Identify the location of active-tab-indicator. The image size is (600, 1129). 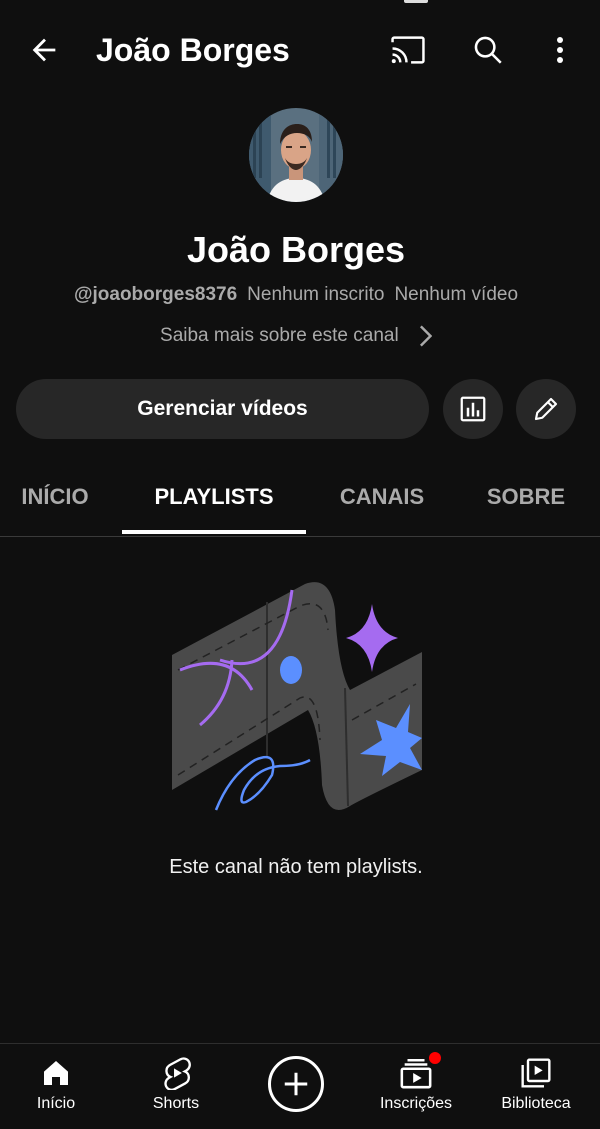
(214, 532).